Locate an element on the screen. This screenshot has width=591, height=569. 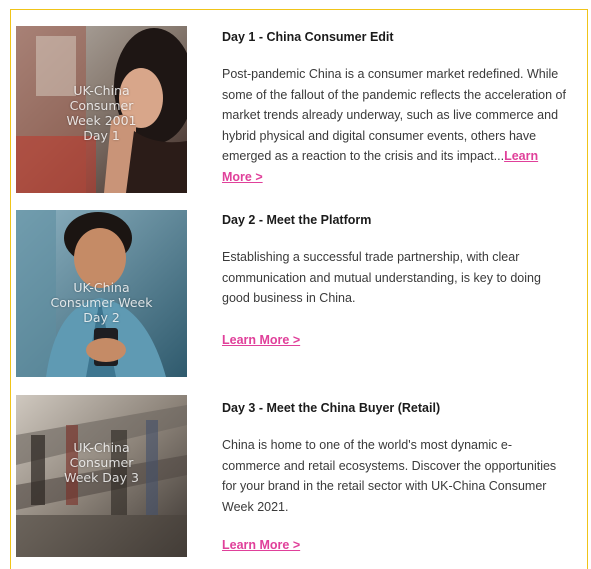
day-1-title: Day 1 - China Consumer Edit is located at coordinates (308, 37).